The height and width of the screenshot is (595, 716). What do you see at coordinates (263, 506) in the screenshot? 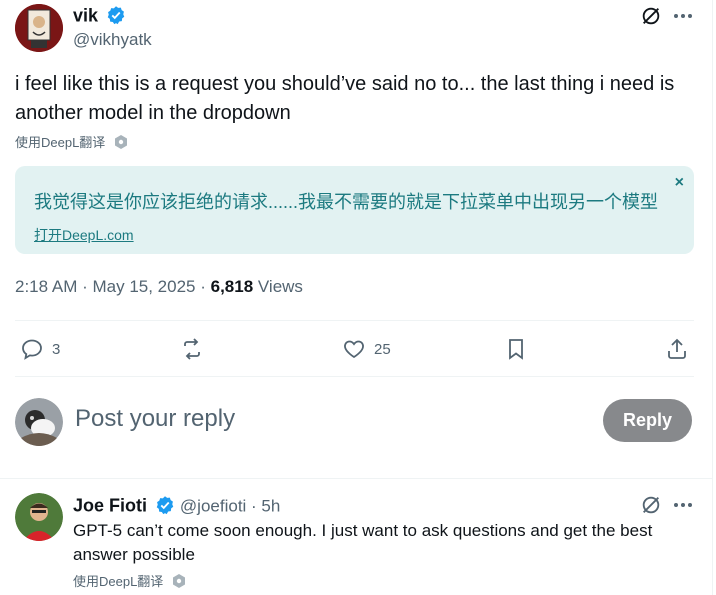
I see `reply-timestamp: · 5h` at bounding box center [263, 506].